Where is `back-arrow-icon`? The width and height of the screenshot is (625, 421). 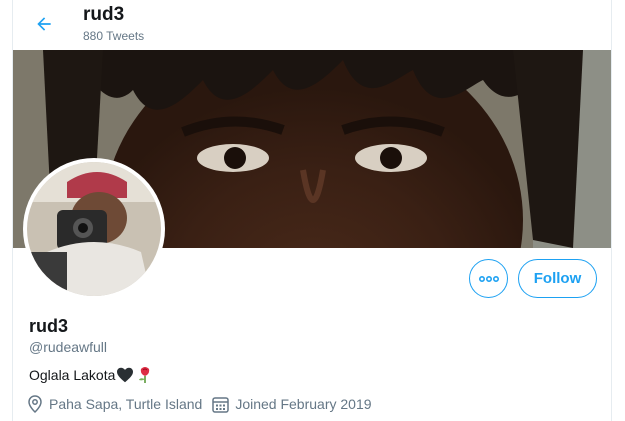
back-arrow-icon is located at coordinates (44, 24).